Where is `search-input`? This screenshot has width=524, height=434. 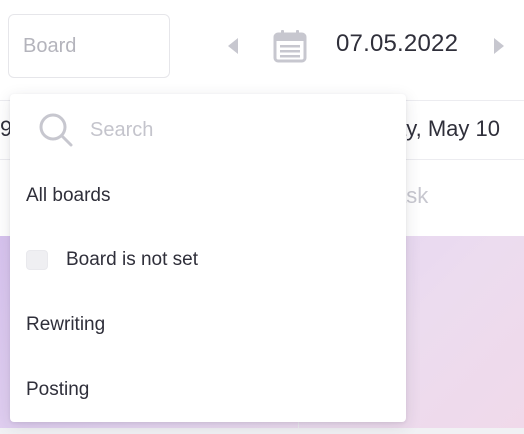 search-input is located at coordinates (235, 130).